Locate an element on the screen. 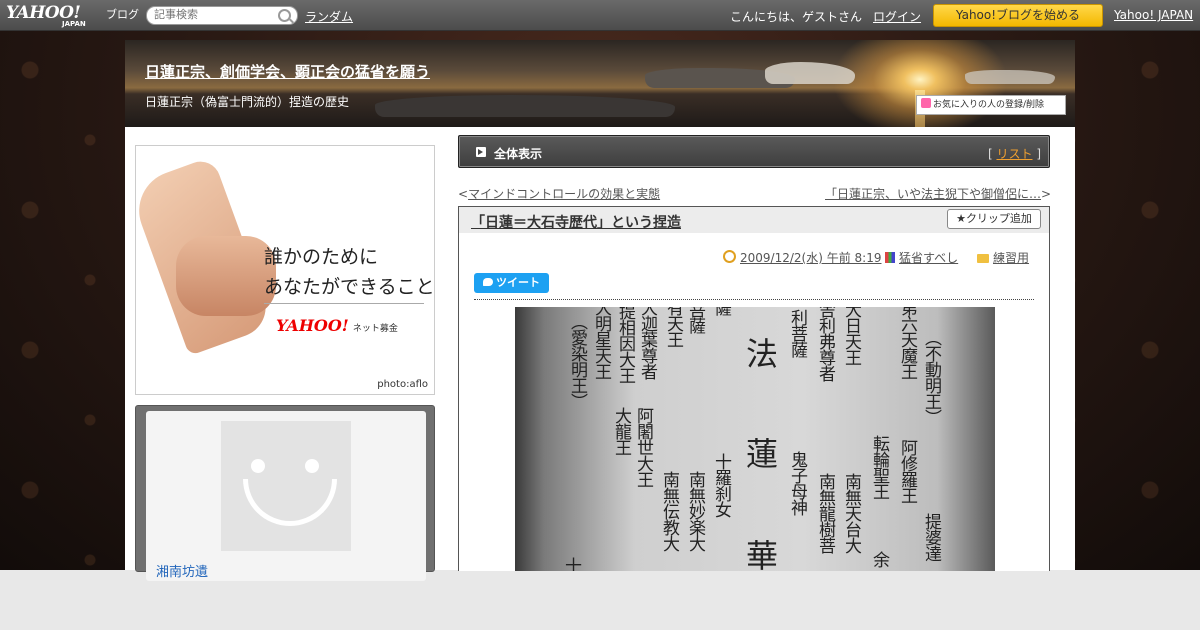  ad-service-label: ネット募金 is located at coordinates (375, 329).